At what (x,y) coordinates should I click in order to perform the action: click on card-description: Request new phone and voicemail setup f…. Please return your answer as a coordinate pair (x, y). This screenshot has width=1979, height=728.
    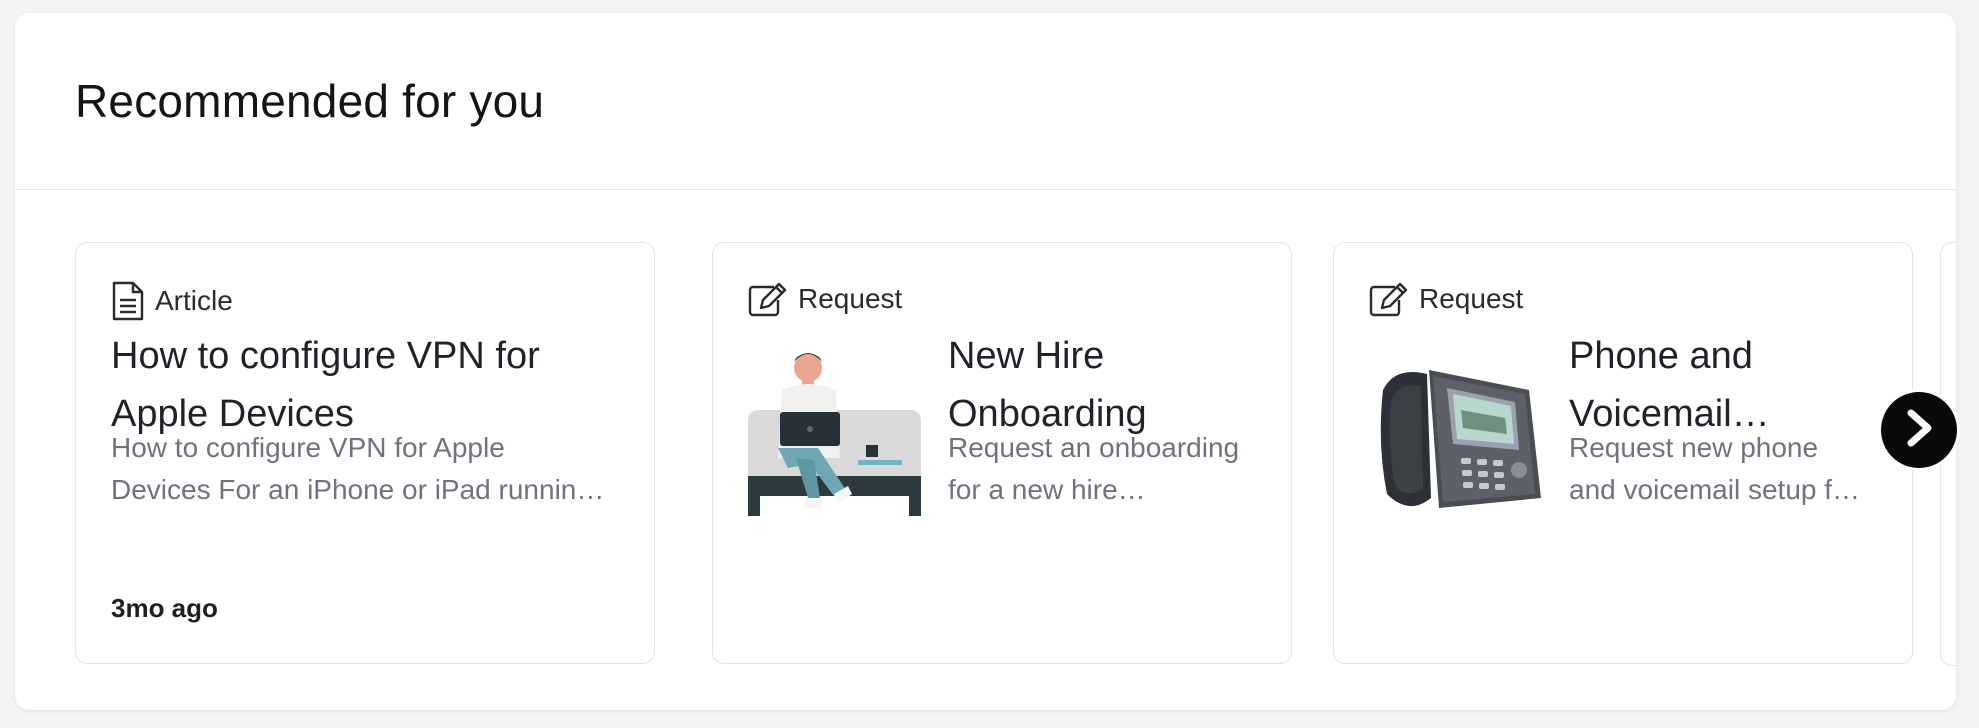
    Looking at the image, I should click on (1714, 469).